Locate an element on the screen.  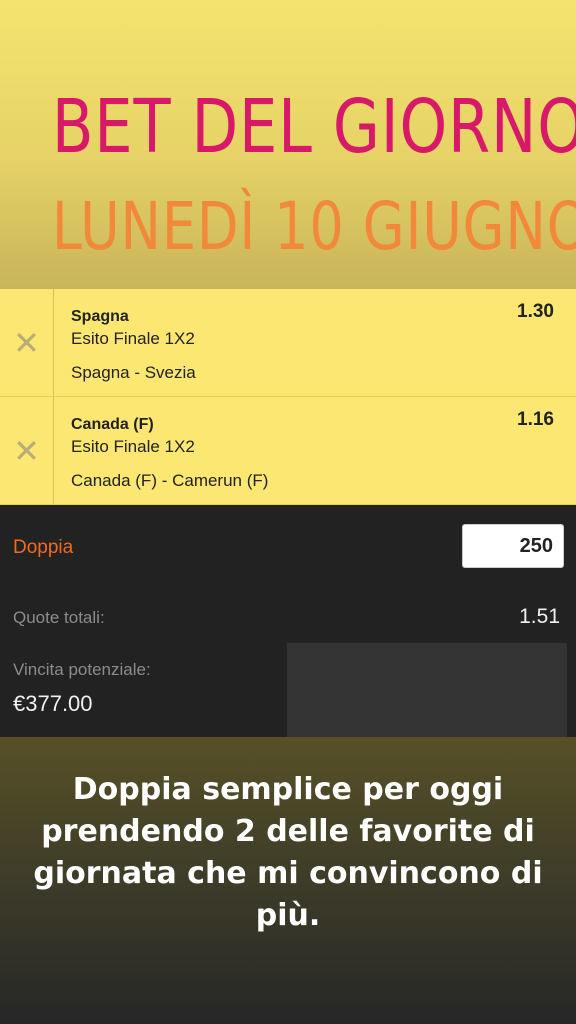
bet-match: Canada (F) - Camerun (F) is located at coordinates (170, 480).